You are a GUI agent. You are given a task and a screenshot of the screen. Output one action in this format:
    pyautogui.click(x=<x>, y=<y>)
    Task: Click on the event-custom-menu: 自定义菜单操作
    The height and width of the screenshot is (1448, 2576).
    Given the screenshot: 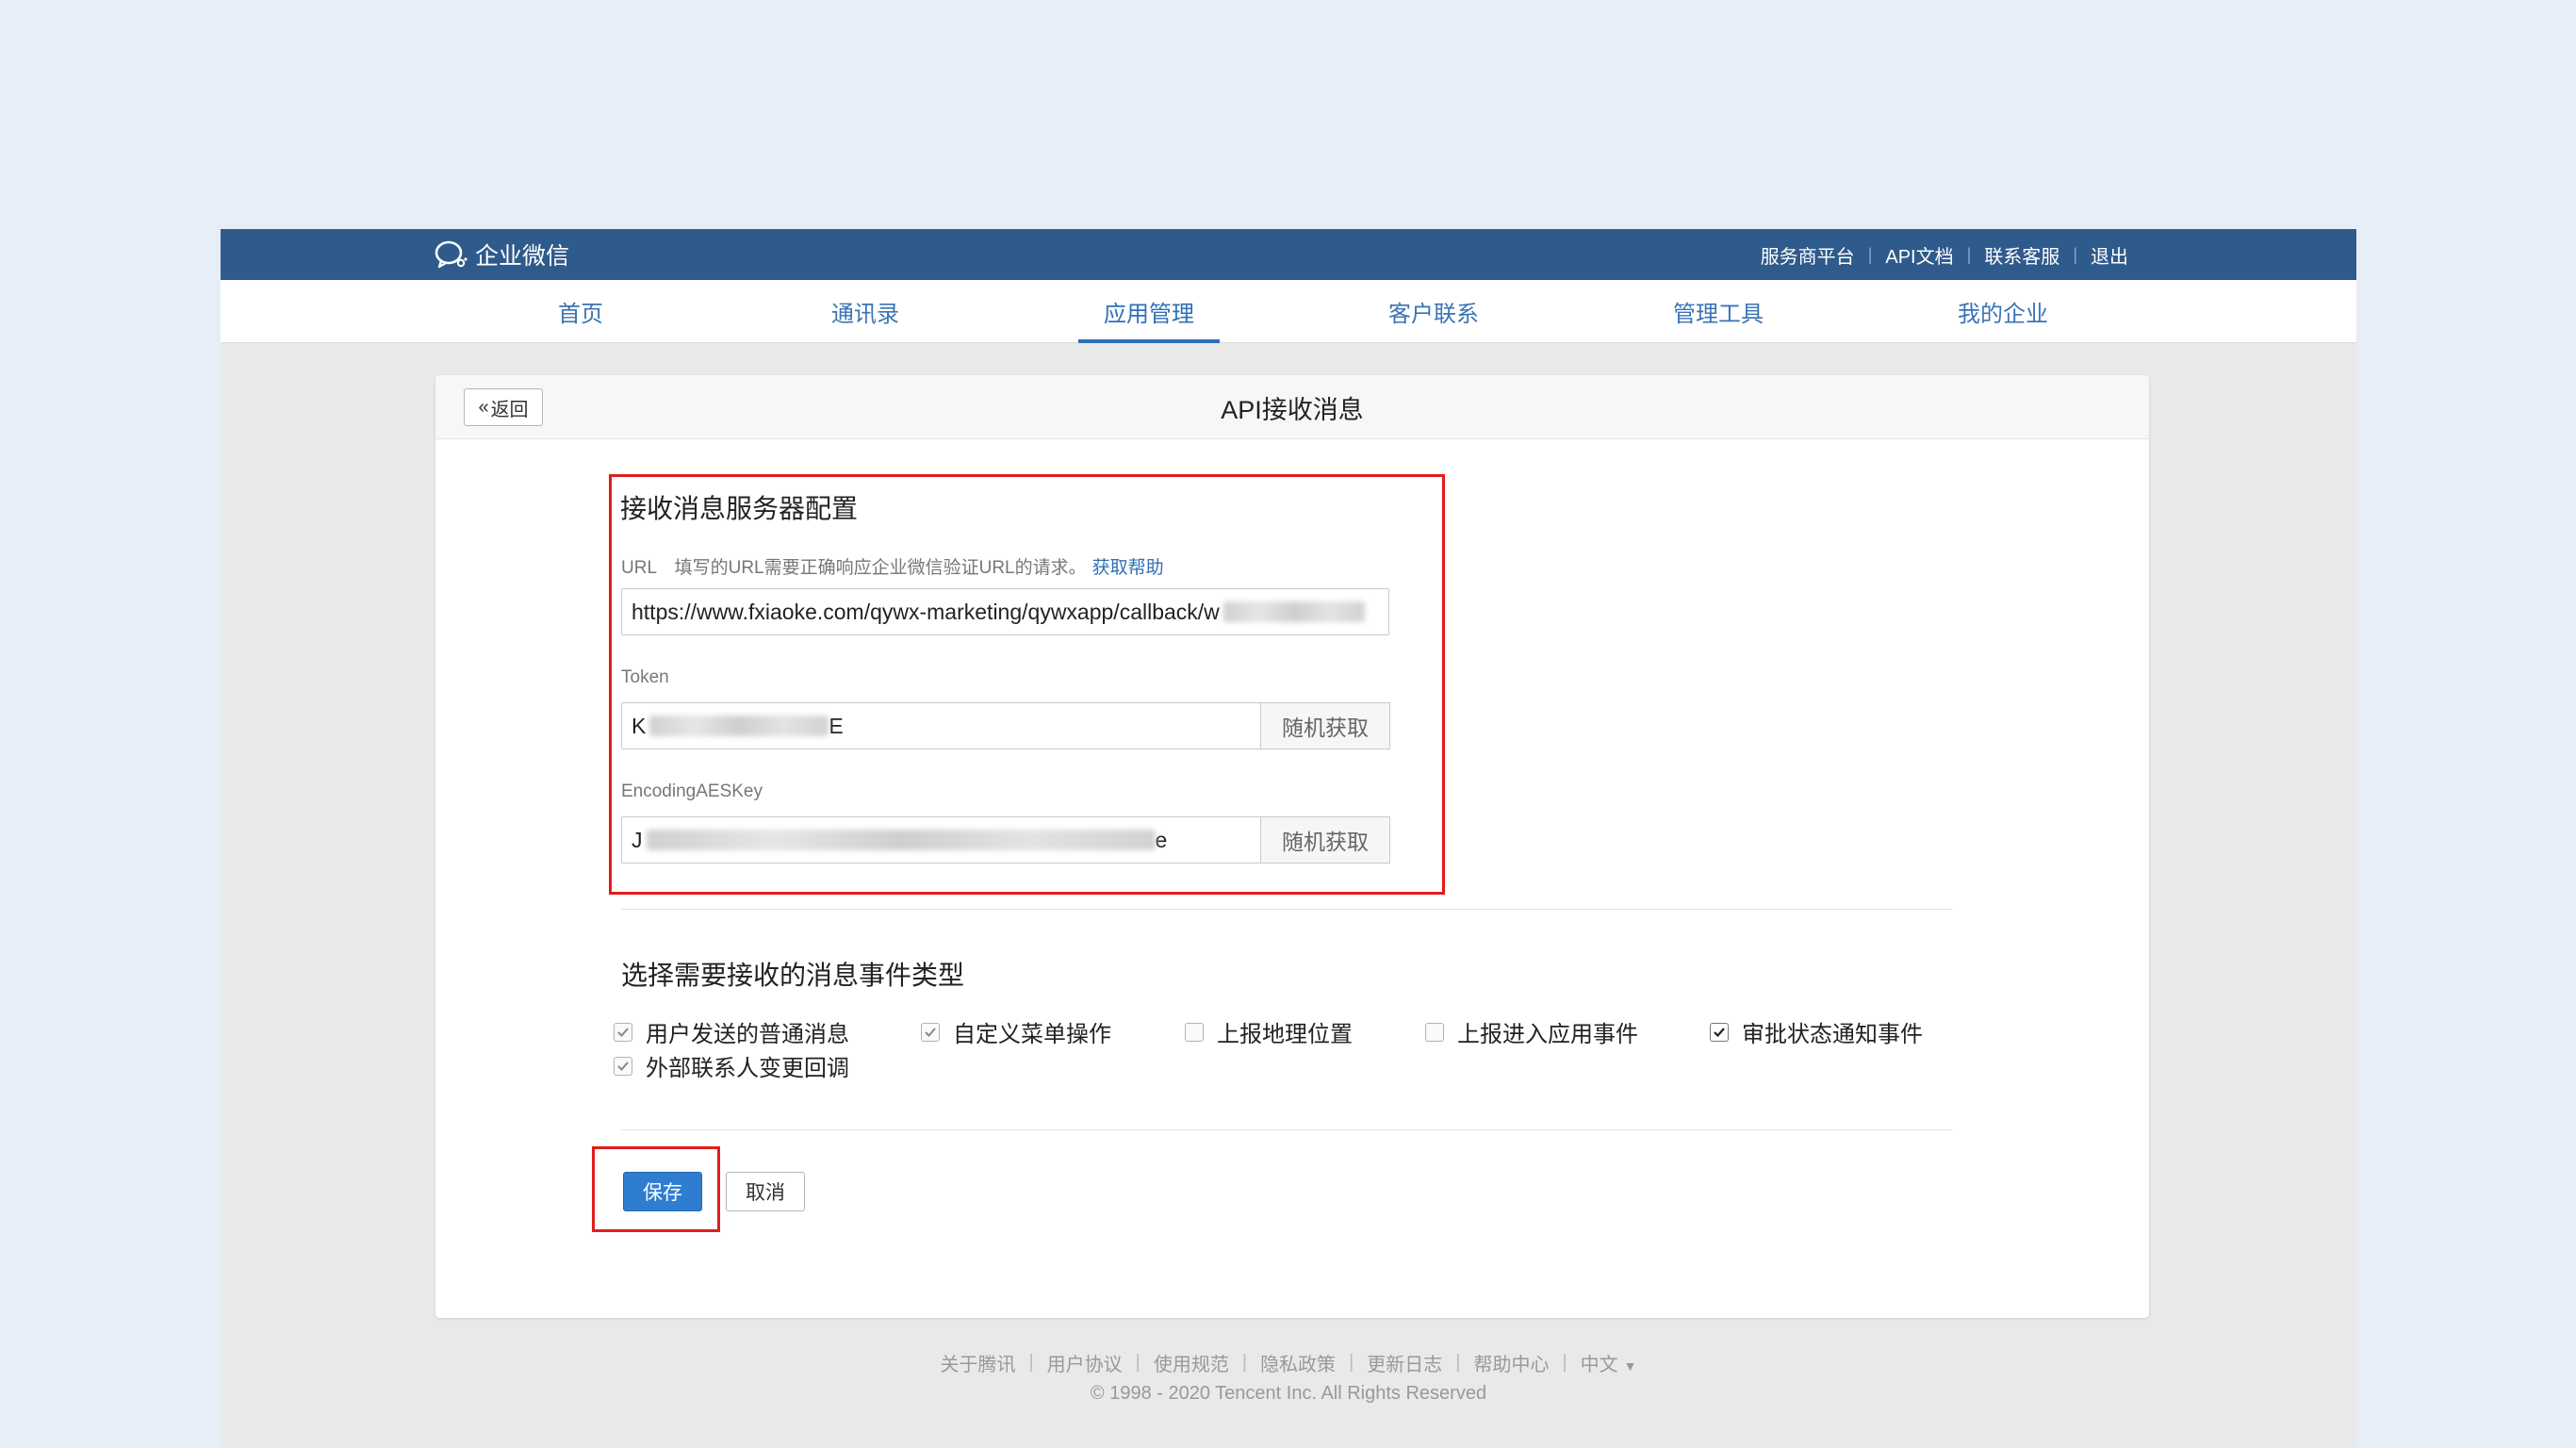 What is the action you would take?
    pyautogui.click(x=1016, y=1031)
    